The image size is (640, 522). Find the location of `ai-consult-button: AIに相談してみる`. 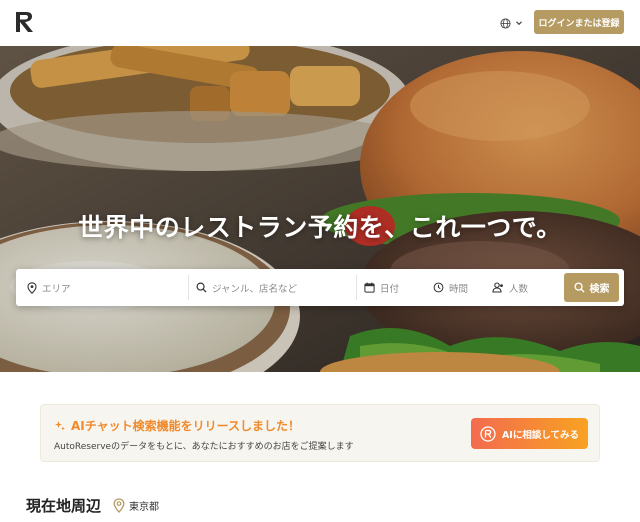

ai-consult-button: AIに相談してみる is located at coordinates (529, 433).